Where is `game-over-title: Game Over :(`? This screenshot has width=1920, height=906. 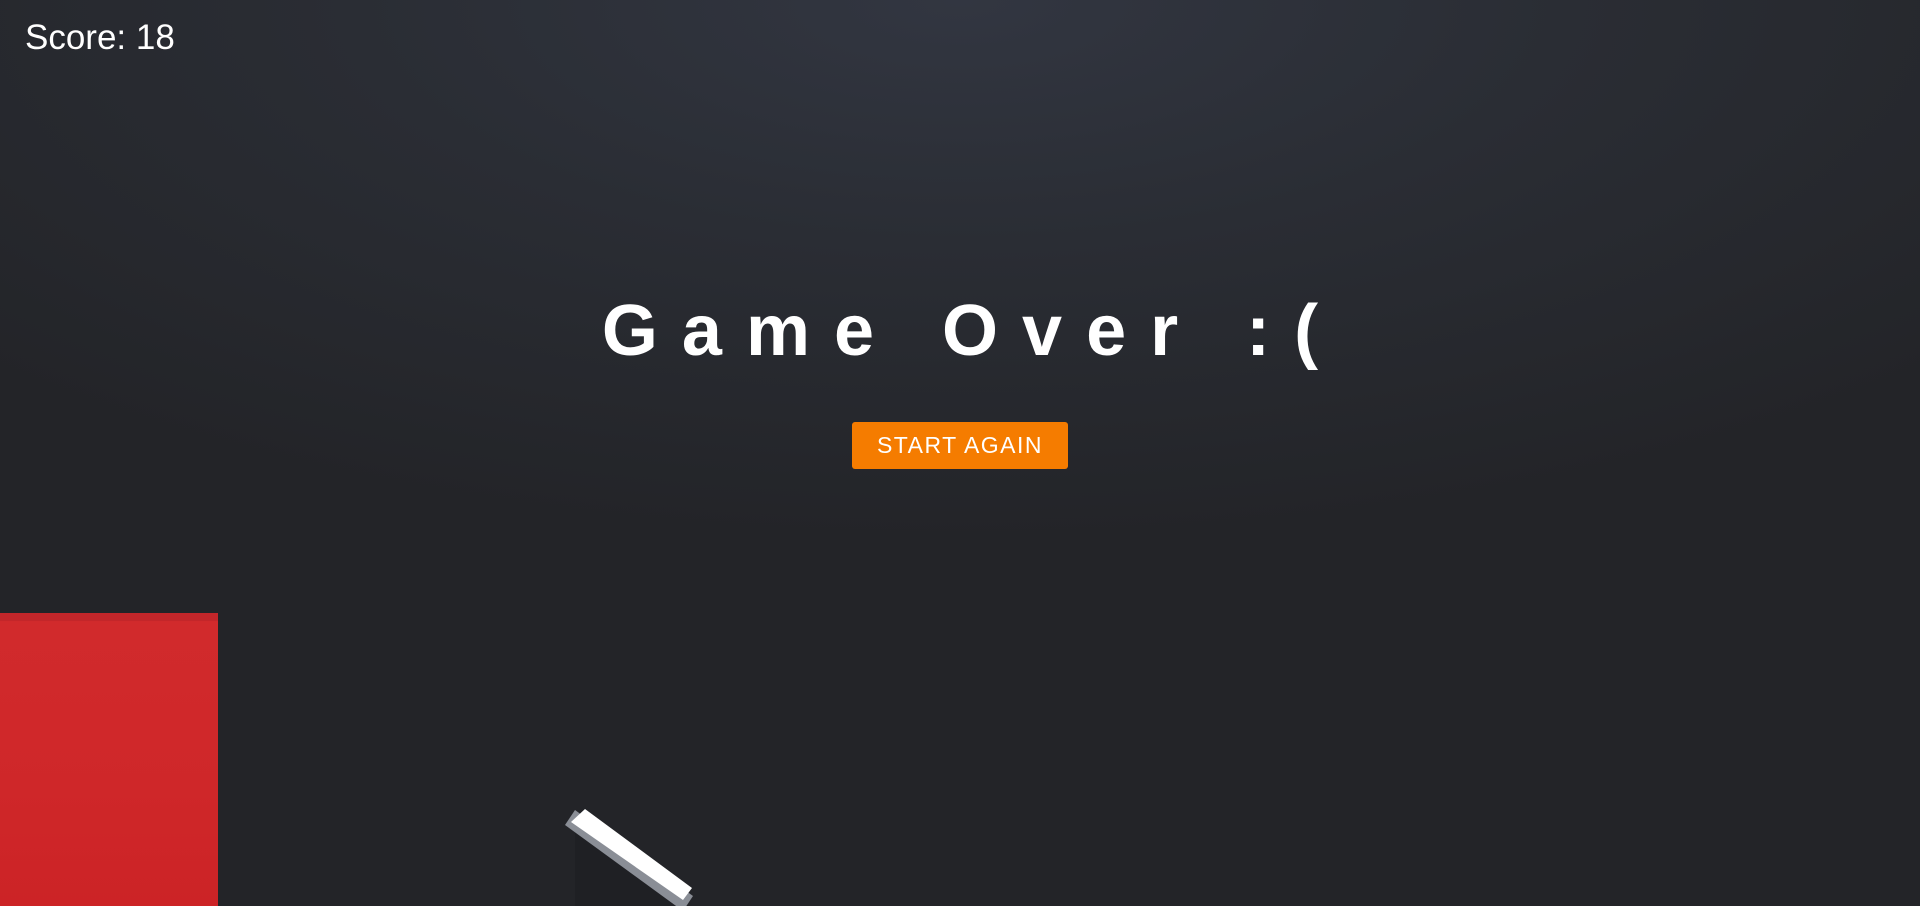 game-over-title: Game Over :( is located at coordinates (972, 331).